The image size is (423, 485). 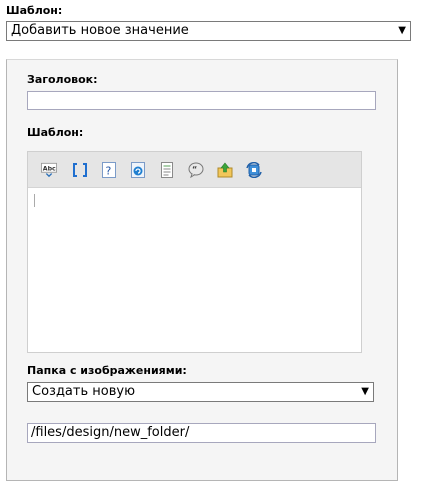 What do you see at coordinates (225, 170) in the screenshot?
I see `upload-icon` at bounding box center [225, 170].